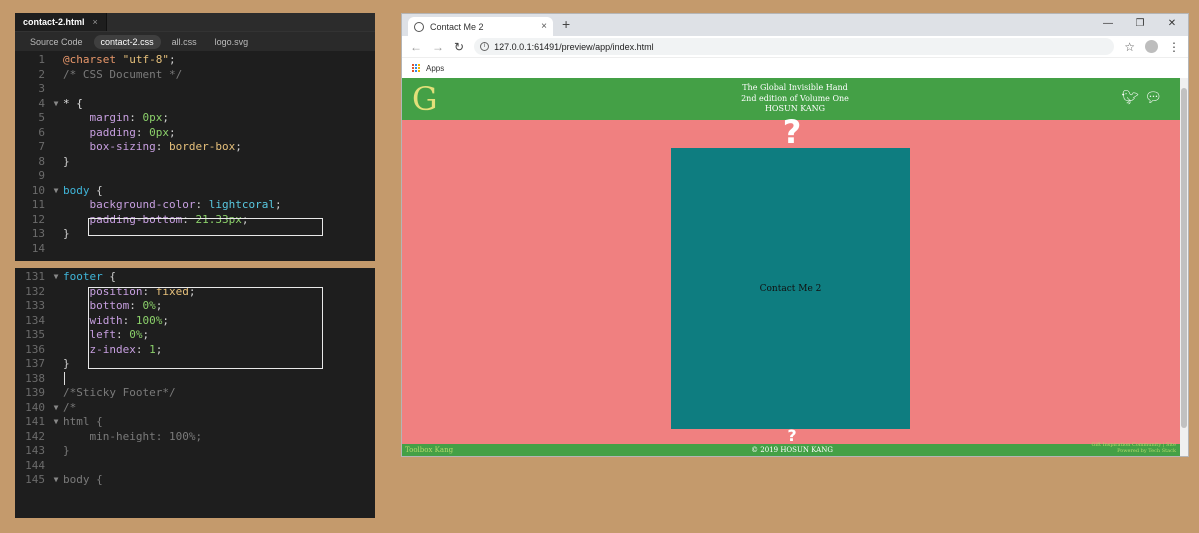 The height and width of the screenshot is (533, 1199). Describe the element at coordinates (41, 117) in the screenshot. I see `line-number: 5` at that location.